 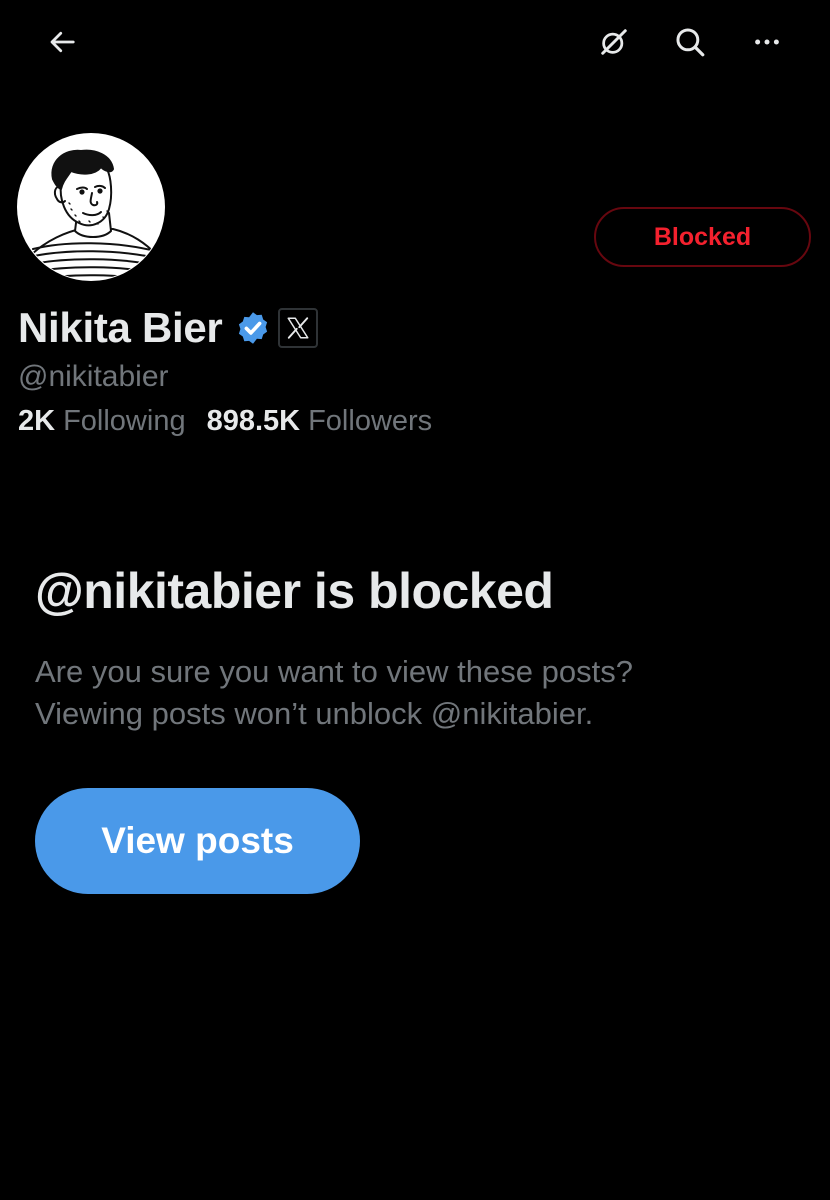 I want to click on back-button, so click(x=62, y=42).